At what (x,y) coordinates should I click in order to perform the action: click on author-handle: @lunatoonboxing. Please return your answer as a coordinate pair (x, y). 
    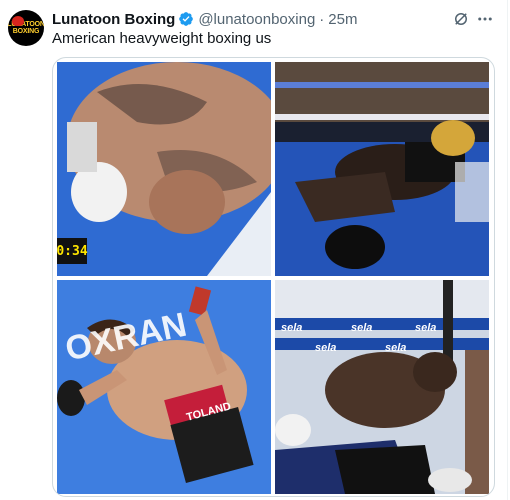
    Looking at the image, I should click on (256, 19).